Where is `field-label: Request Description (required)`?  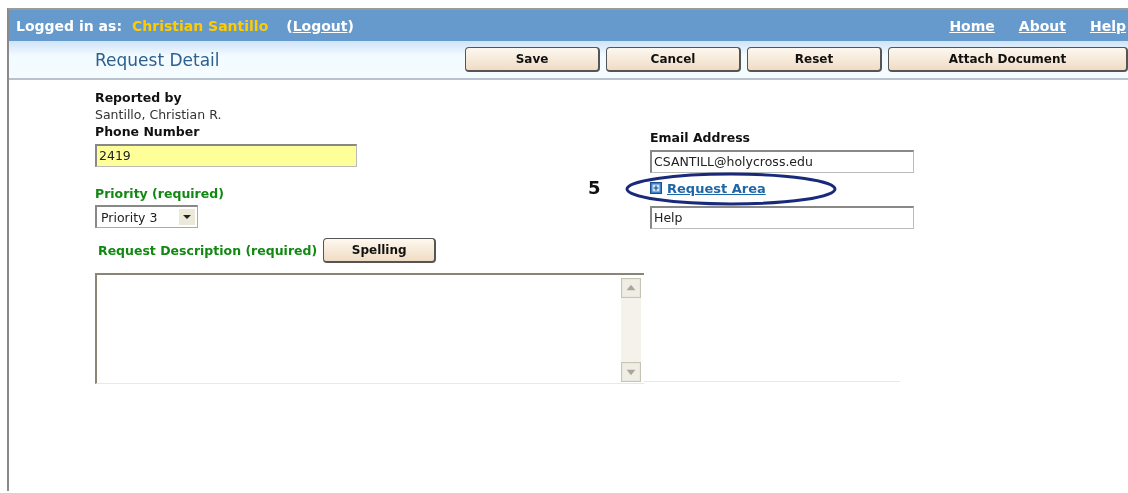 field-label: Request Description (required) is located at coordinates (208, 250).